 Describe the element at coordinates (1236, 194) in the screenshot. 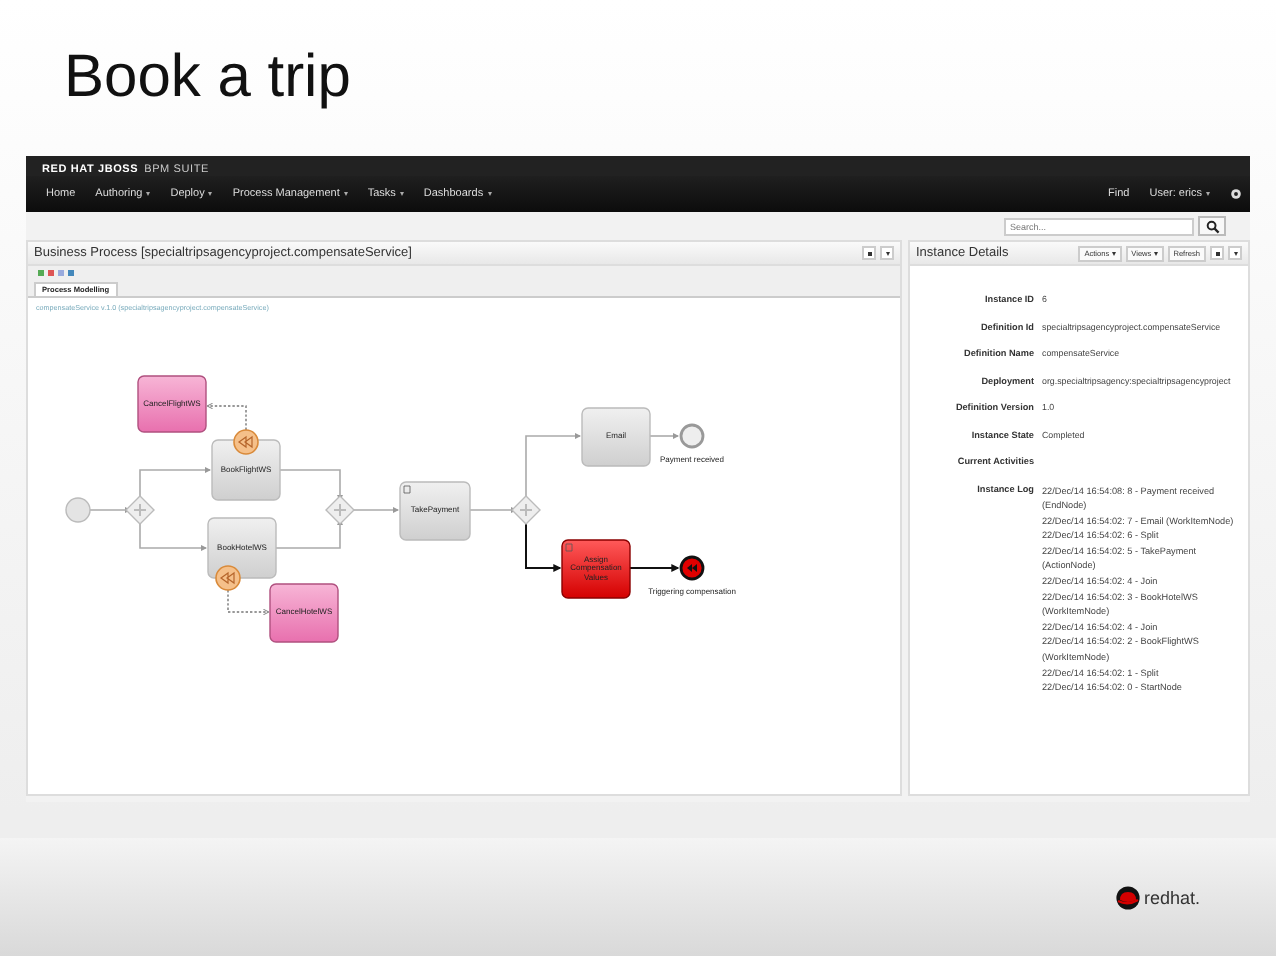

I see `gear-icon` at that location.